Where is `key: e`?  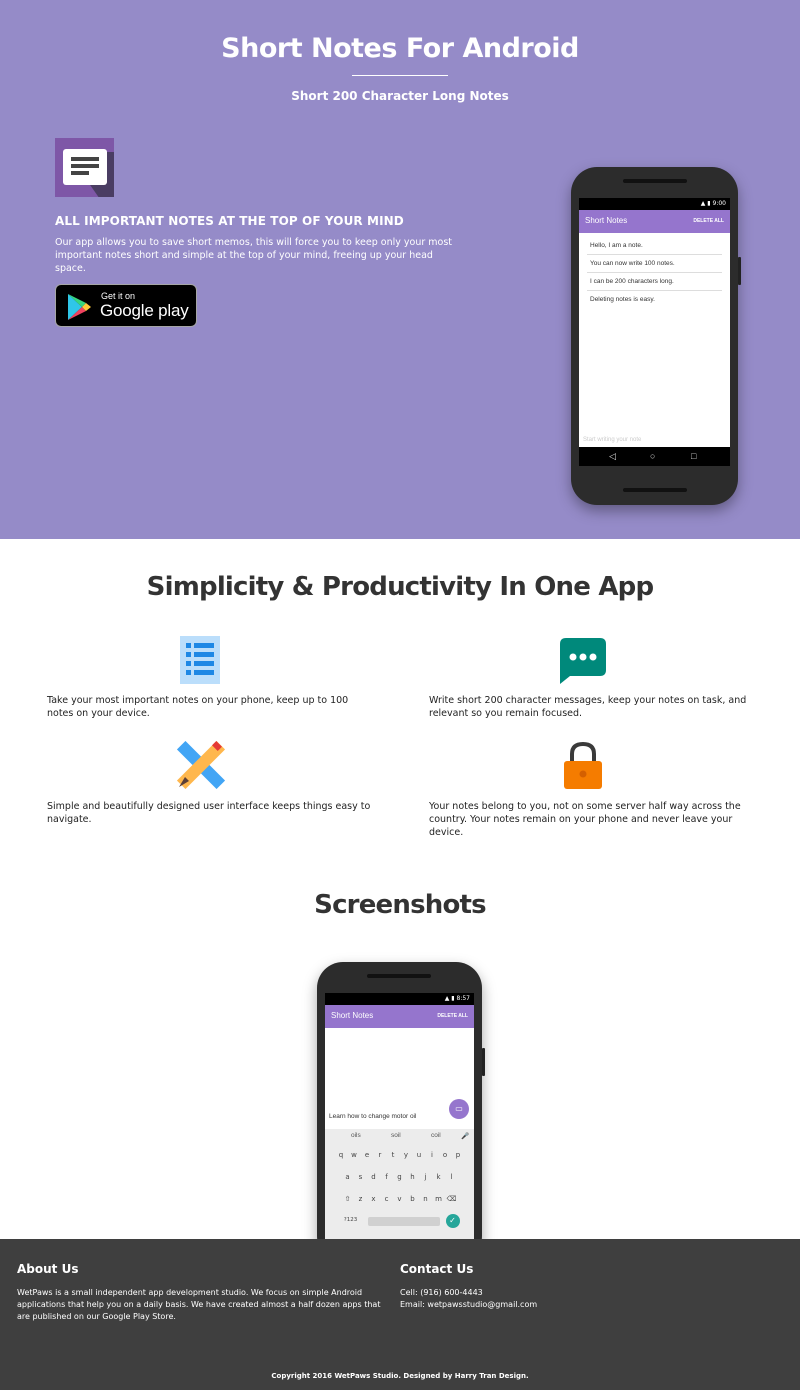 key: e is located at coordinates (367, 1155).